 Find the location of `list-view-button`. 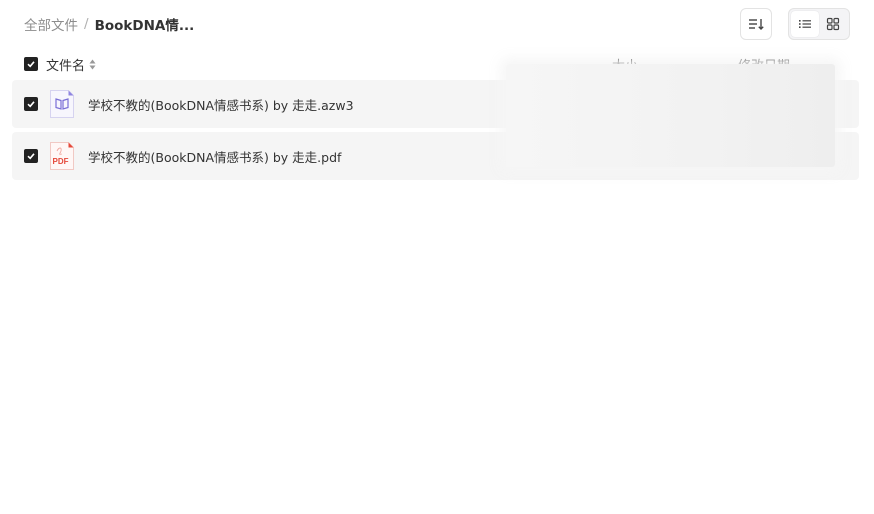

list-view-button is located at coordinates (805, 24).